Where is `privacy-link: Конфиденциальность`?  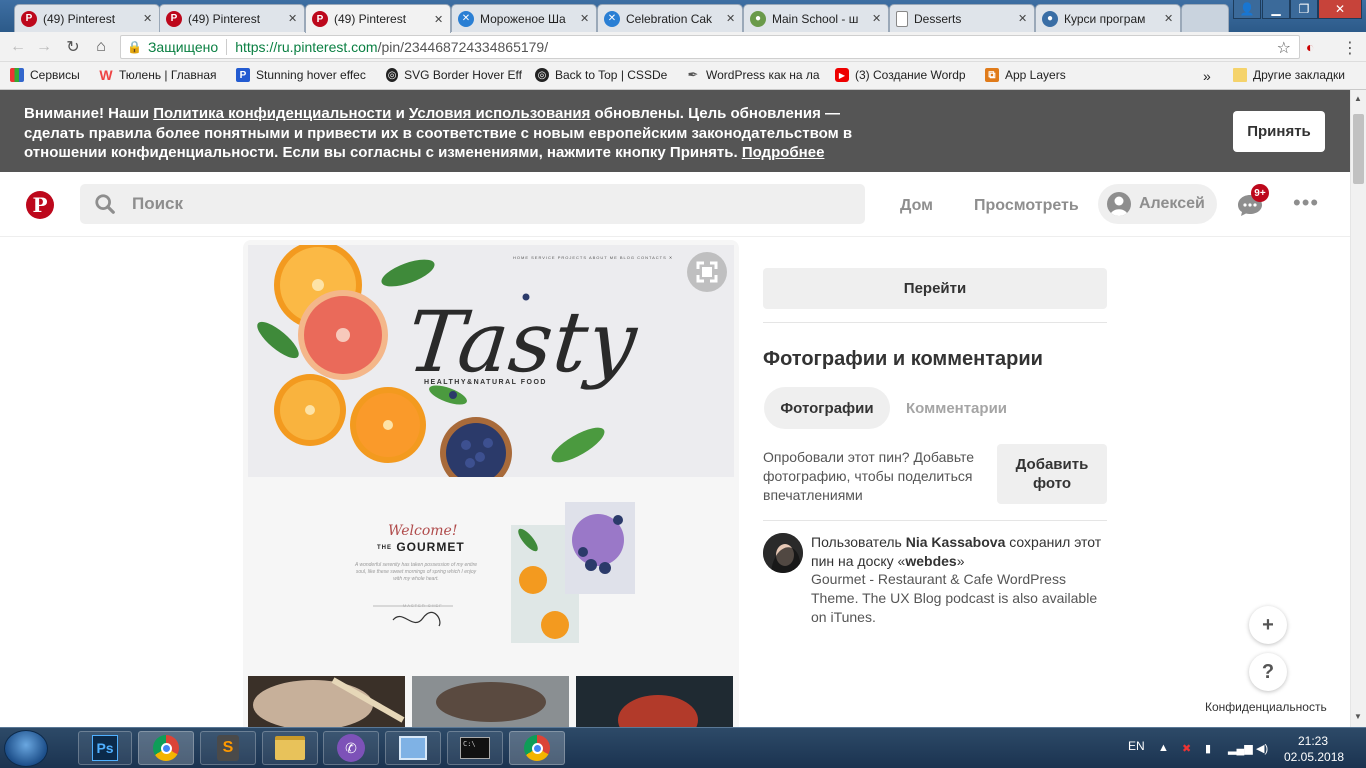
privacy-link: Конфиденциальность is located at coordinates (1266, 707).